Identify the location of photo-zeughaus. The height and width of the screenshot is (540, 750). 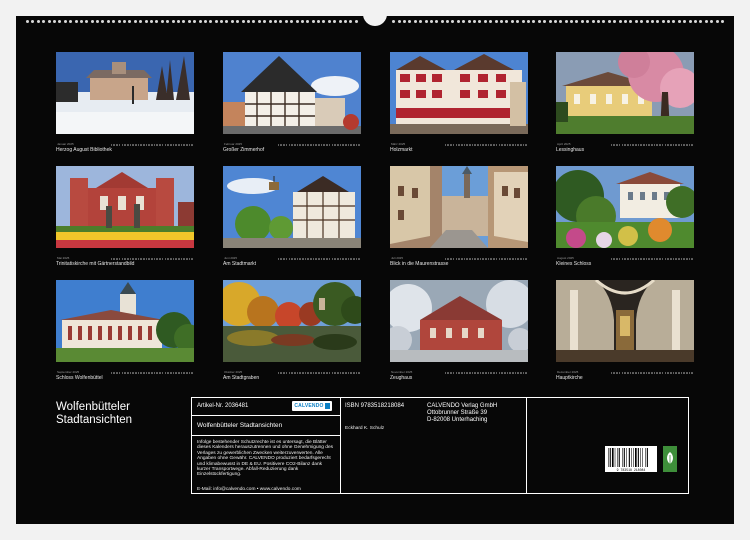
(459, 321).